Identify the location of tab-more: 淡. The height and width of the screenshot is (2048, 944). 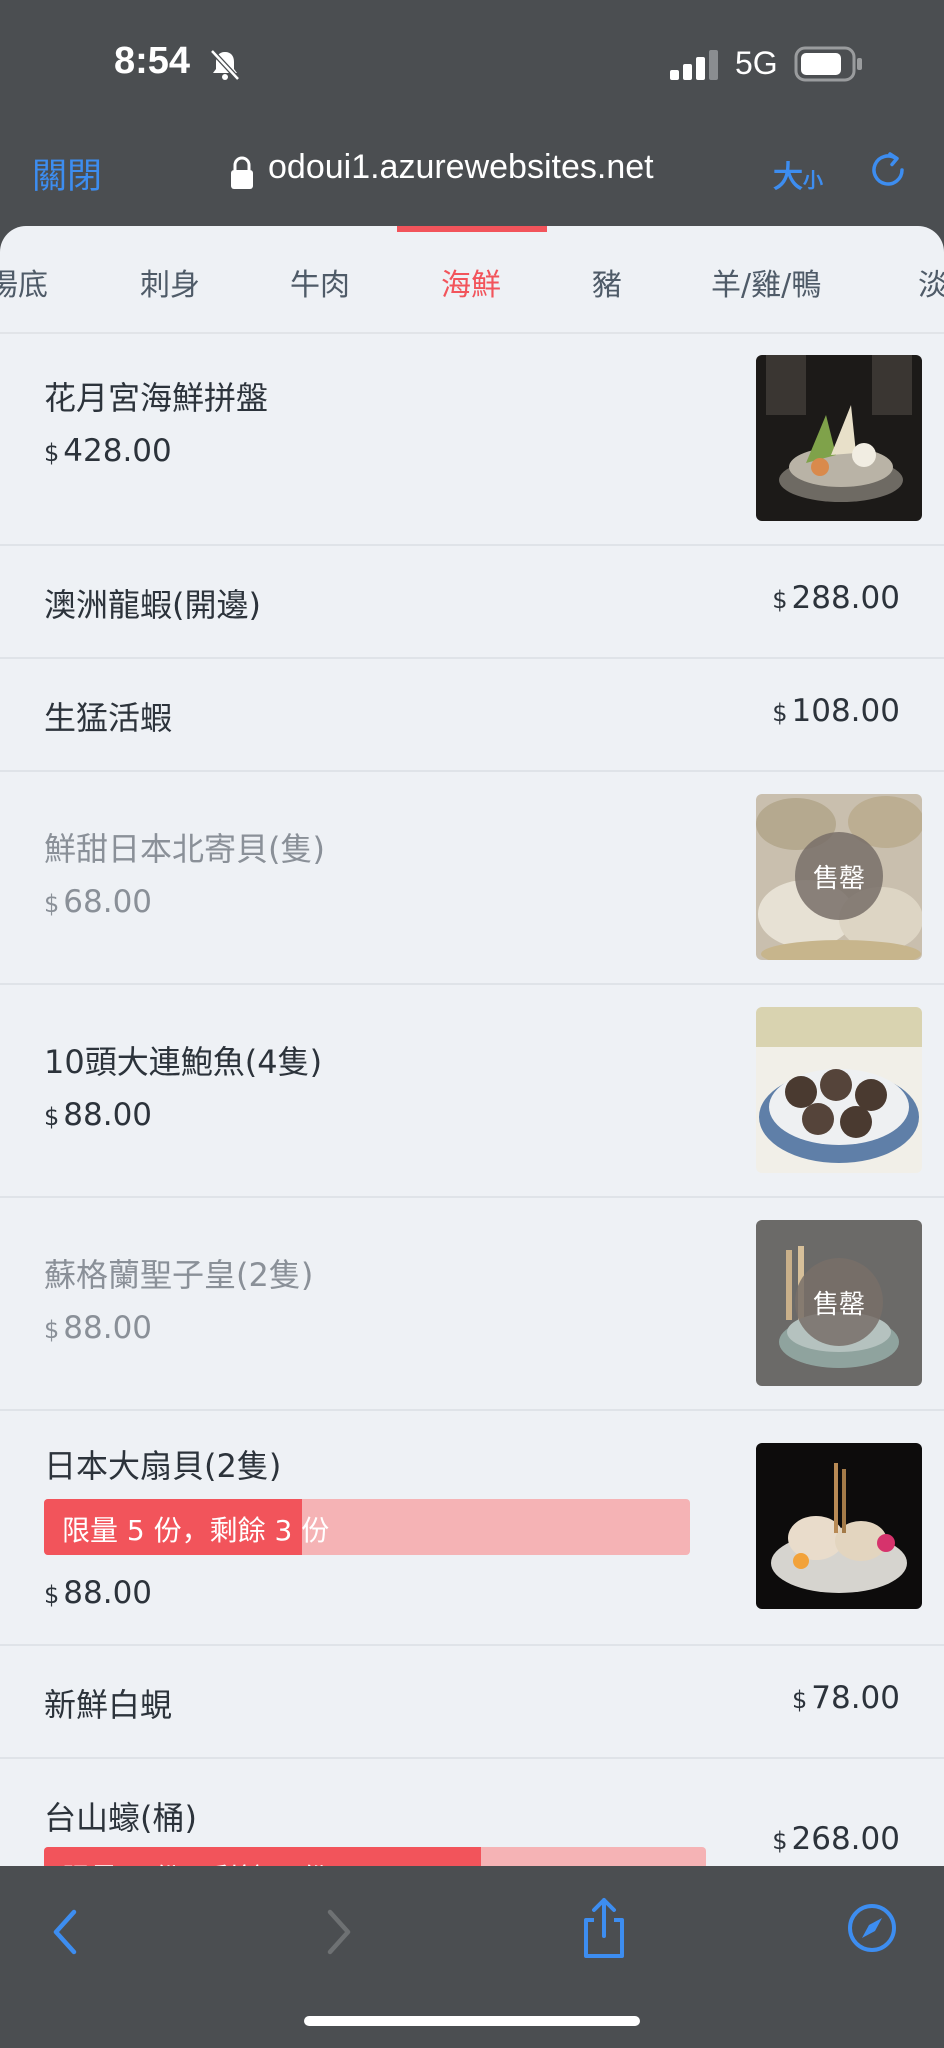
(931, 282).